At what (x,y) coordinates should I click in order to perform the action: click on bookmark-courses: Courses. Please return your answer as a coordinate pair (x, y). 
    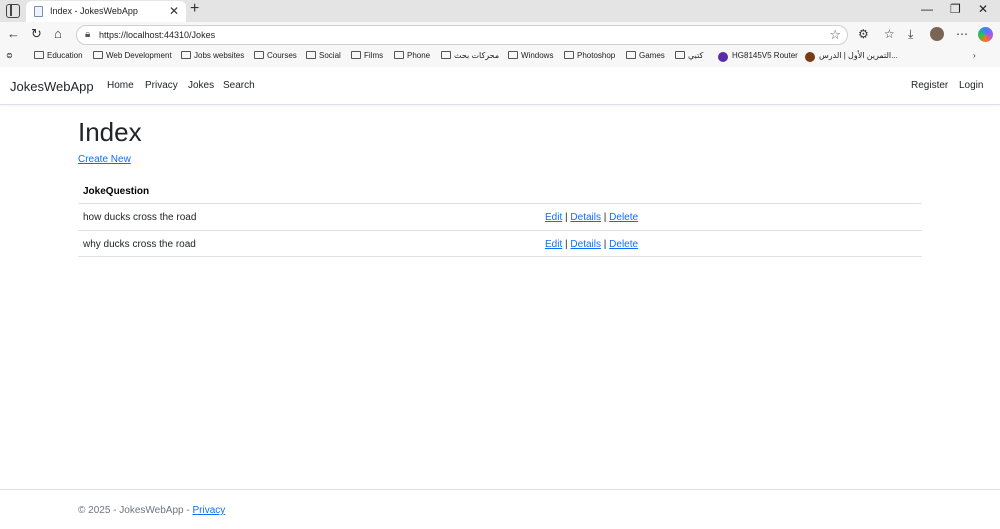
    Looking at the image, I should click on (275, 55).